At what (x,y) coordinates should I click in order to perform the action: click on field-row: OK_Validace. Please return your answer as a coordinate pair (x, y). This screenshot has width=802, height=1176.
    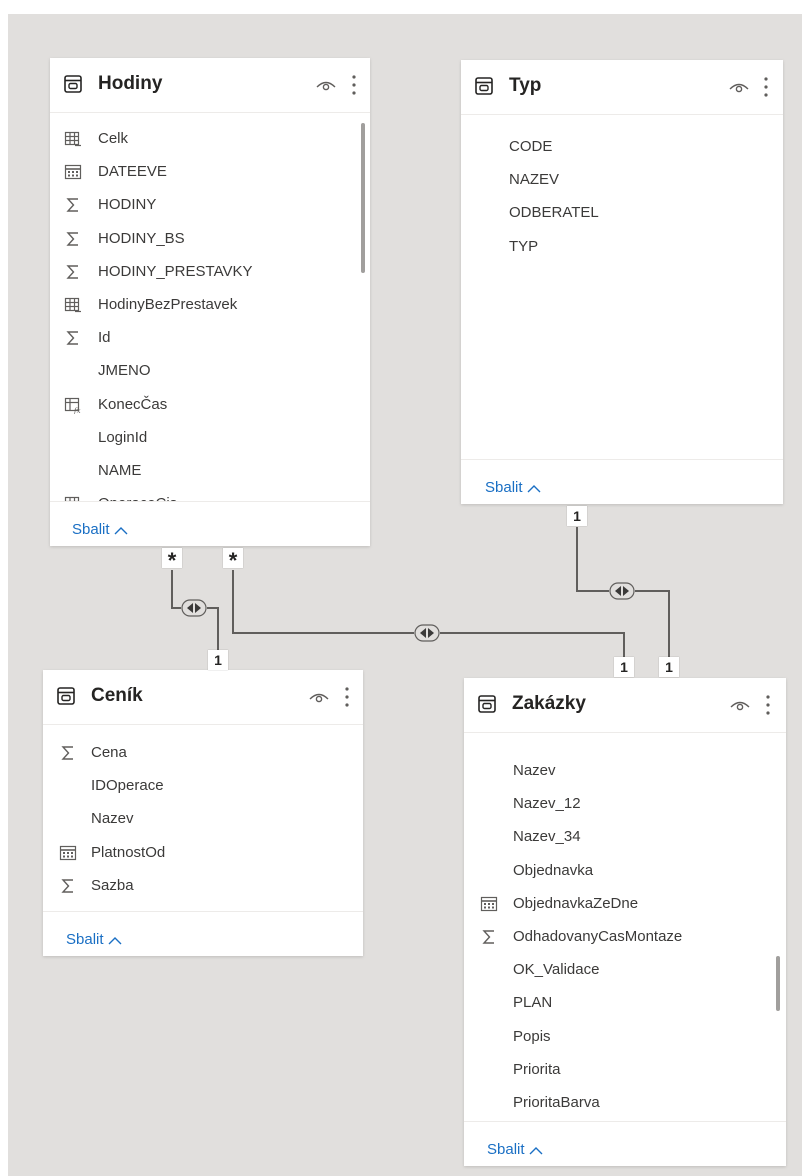
    Looking at the image, I should click on (625, 969).